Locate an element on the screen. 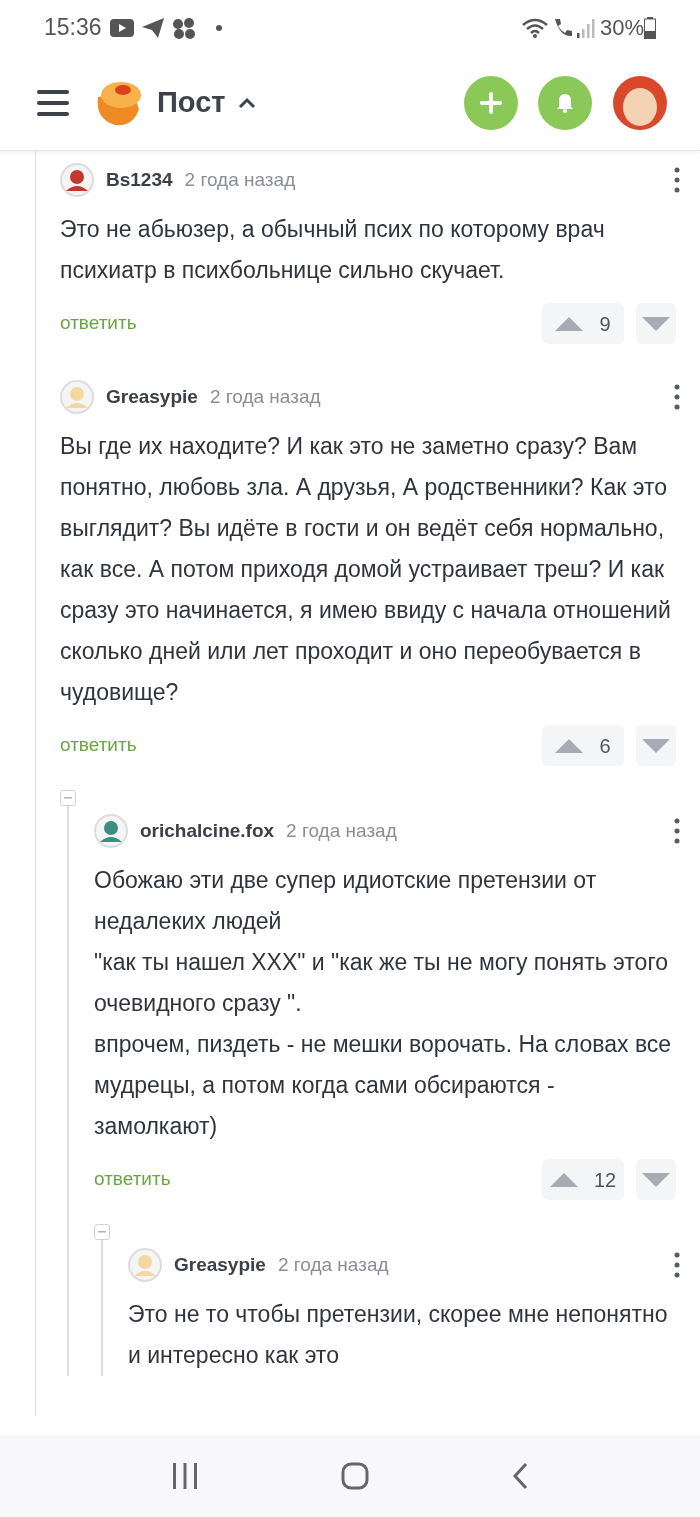 The height and width of the screenshot is (1517, 700). upvote-button: 9 is located at coordinates (583, 323).